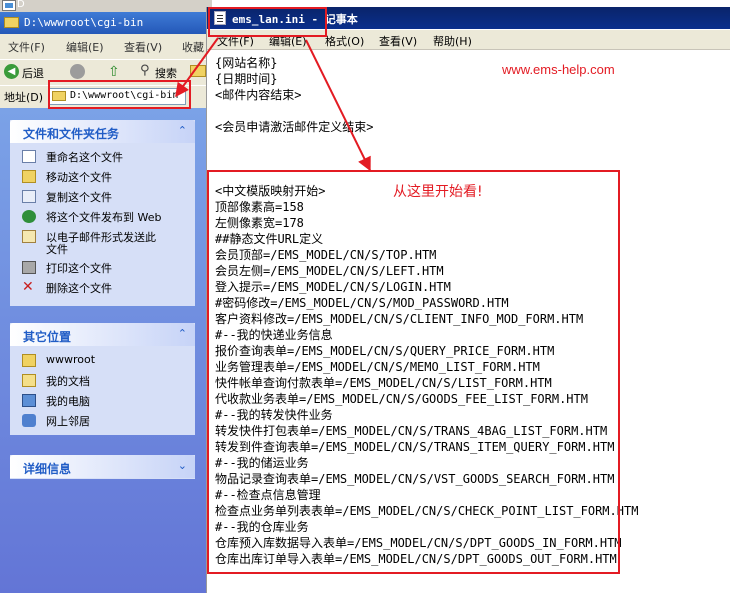 The width and height of the screenshot is (730, 593). What do you see at coordinates (362, 303) in the screenshot?
I see `text-line: #密码修改=/EMS_MODEL/CN/S/MOD_PASSWORD.HTM` at bounding box center [362, 303].